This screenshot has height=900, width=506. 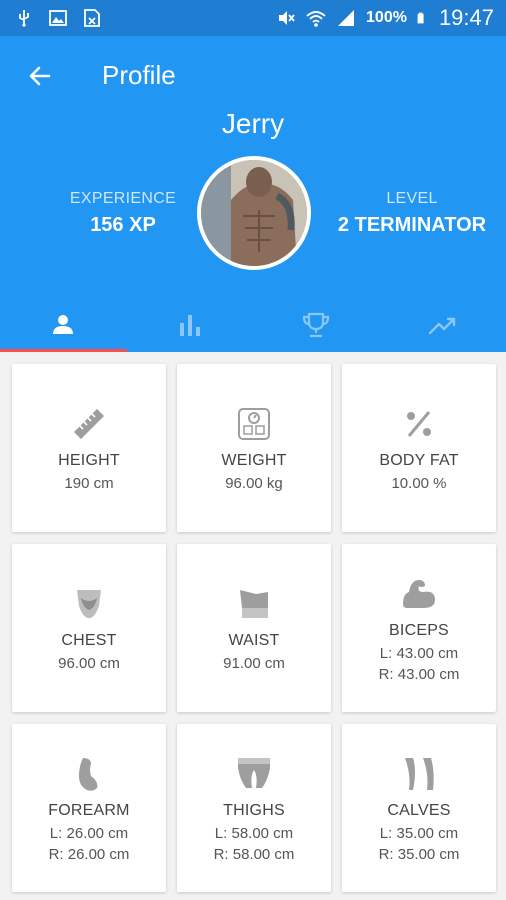 I want to click on clock: 19:47, so click(x=466, y=17).